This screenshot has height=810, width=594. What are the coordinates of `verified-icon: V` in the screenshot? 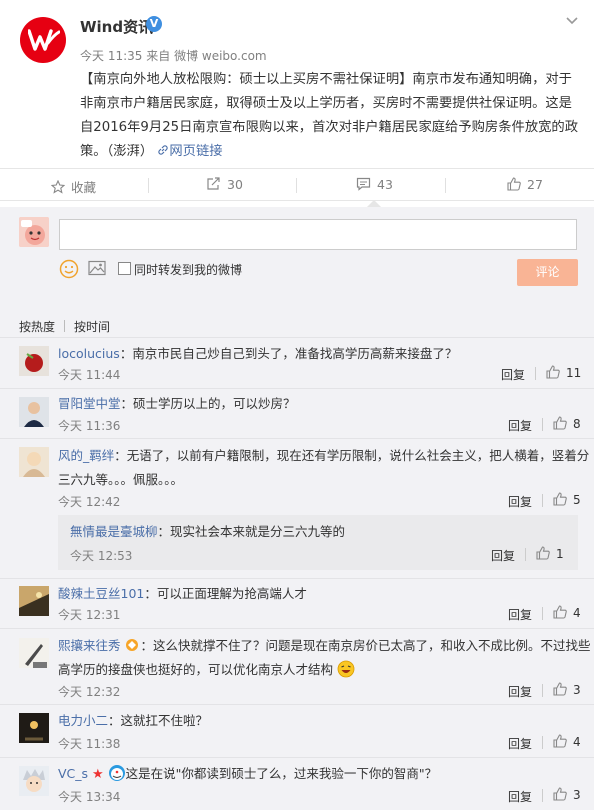 It's located at (154, 24).